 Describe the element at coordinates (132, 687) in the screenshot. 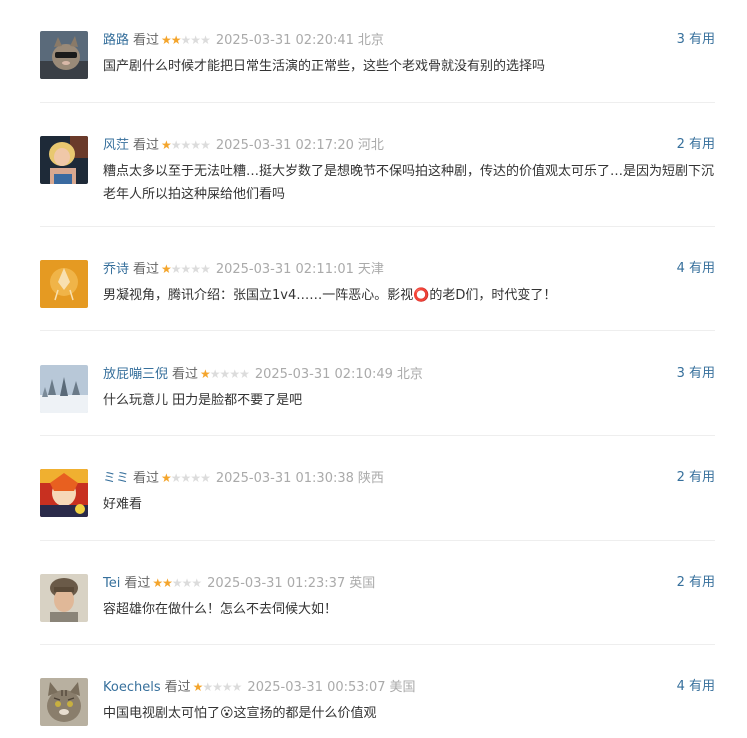

I see `username-link: Koechels` at that location.